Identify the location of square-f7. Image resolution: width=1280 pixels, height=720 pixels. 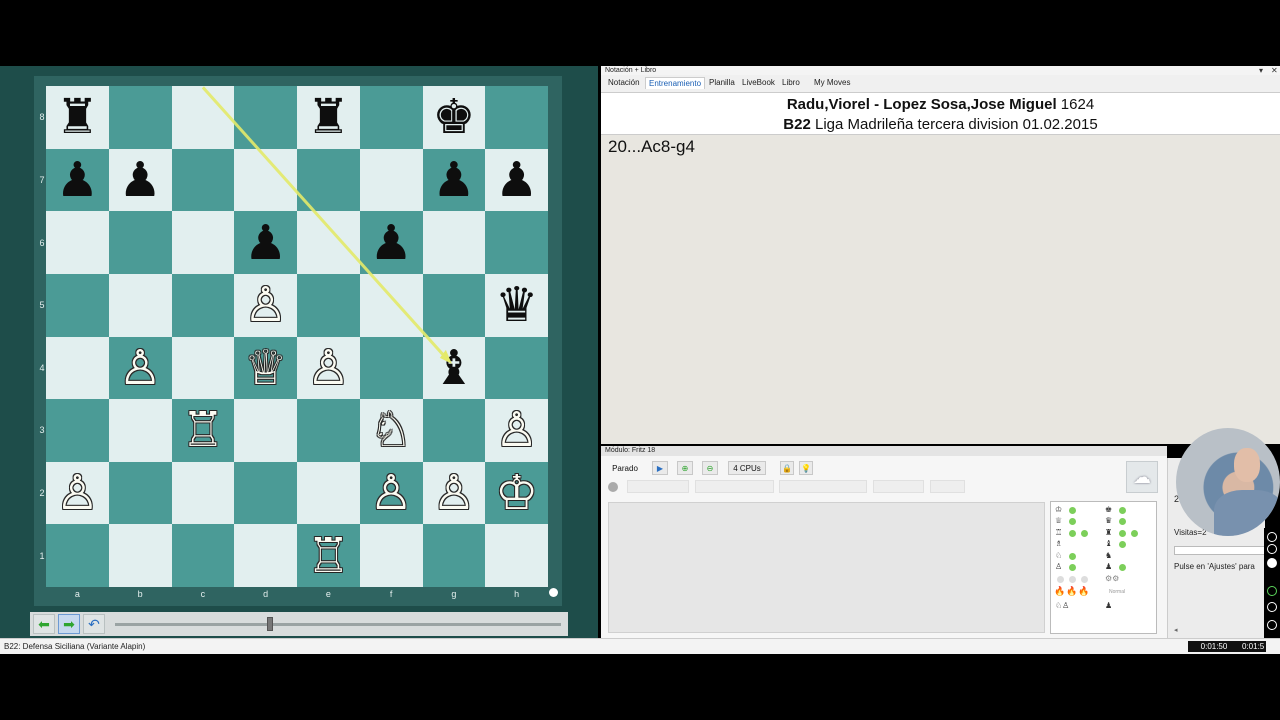
(391, 180).